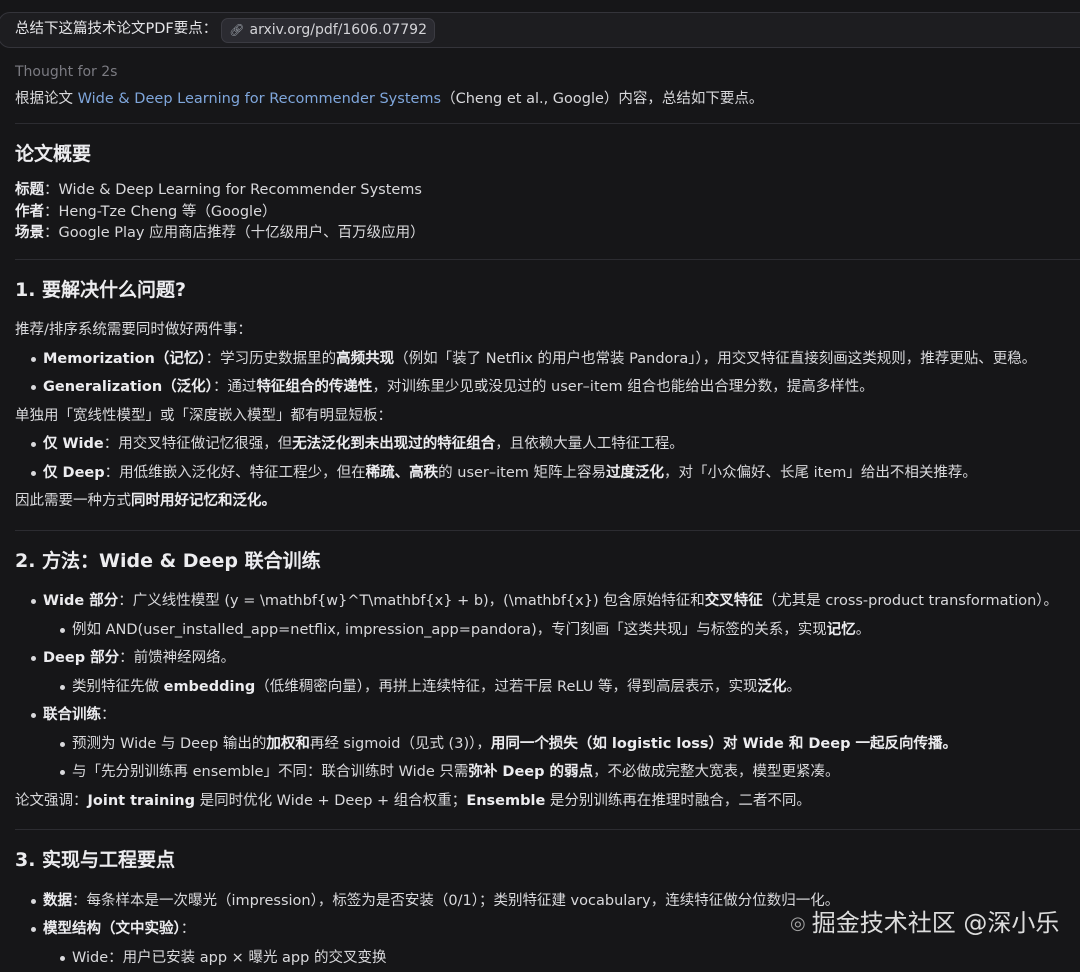 The image size is (1080, 972). I want to click on overview-author: 作者：Heng-Tze Cheng 等（Google）, so click(146, 211).